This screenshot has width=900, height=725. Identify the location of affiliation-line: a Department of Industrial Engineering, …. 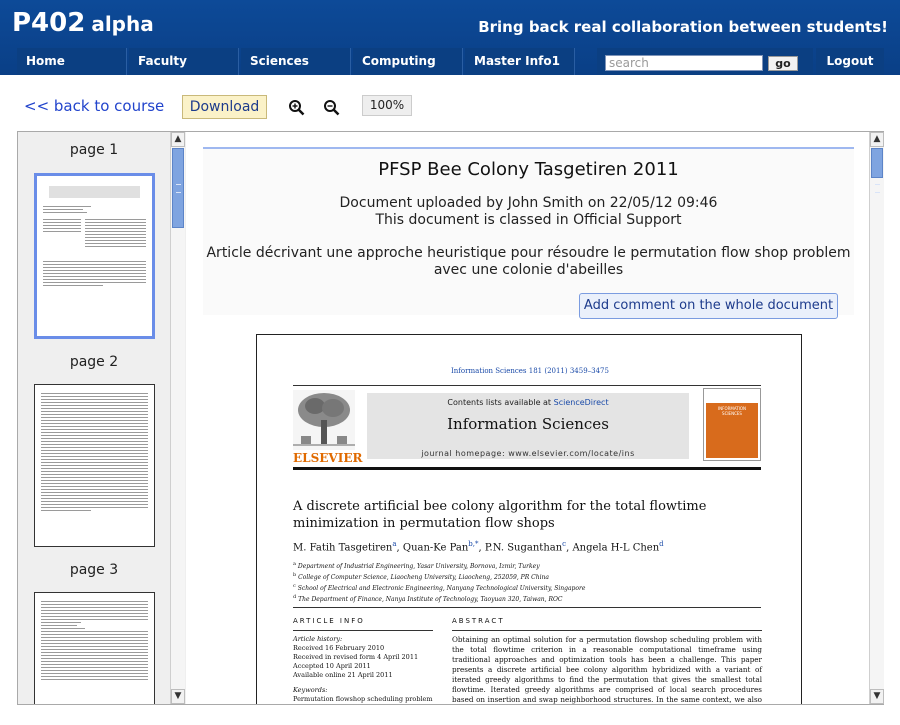
(528, 565).